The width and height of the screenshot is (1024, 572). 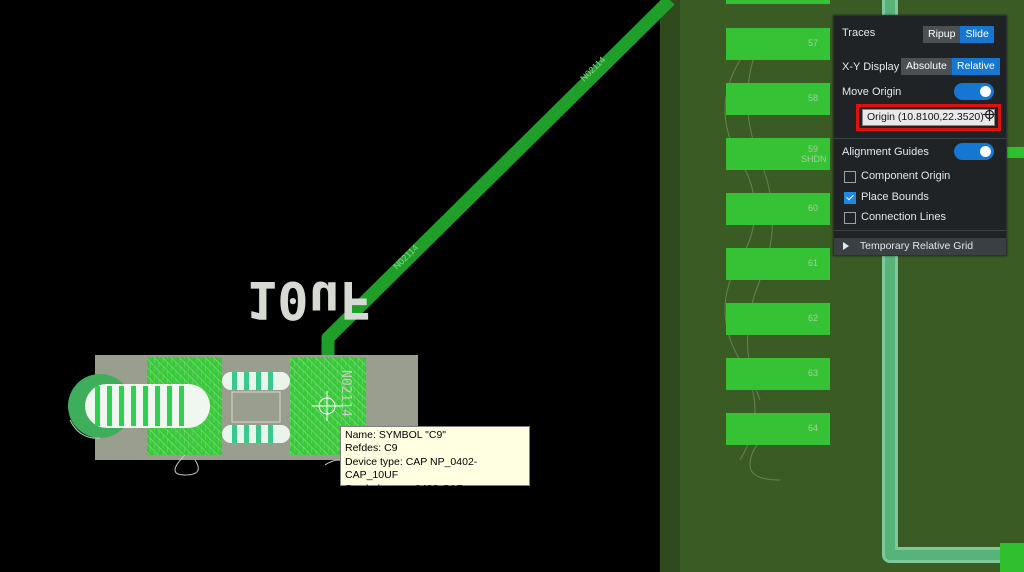 What do you see at coordinates (859, 33) in the screenshot?
I see `traces-label: Traces` at bounding box center [859, 33].